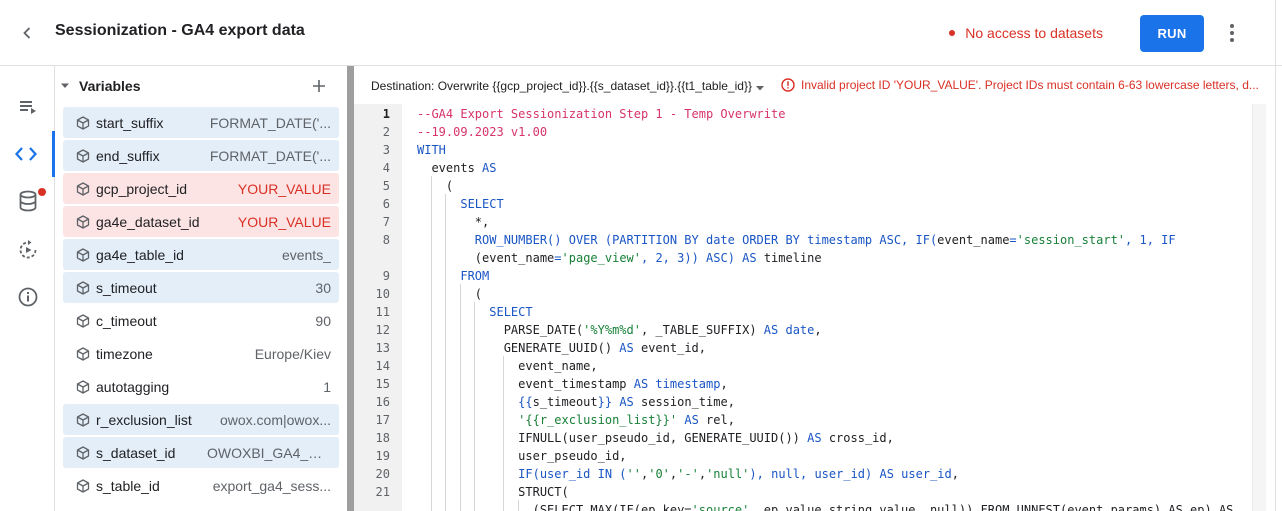 Image resolution: width=1282 pixels, height=511 pixels. What do you see at coordinates (702, 330) in the screenshot?
I see `code-token: , _TABLE_SUFFIX)` at bounding box center [702, 330].